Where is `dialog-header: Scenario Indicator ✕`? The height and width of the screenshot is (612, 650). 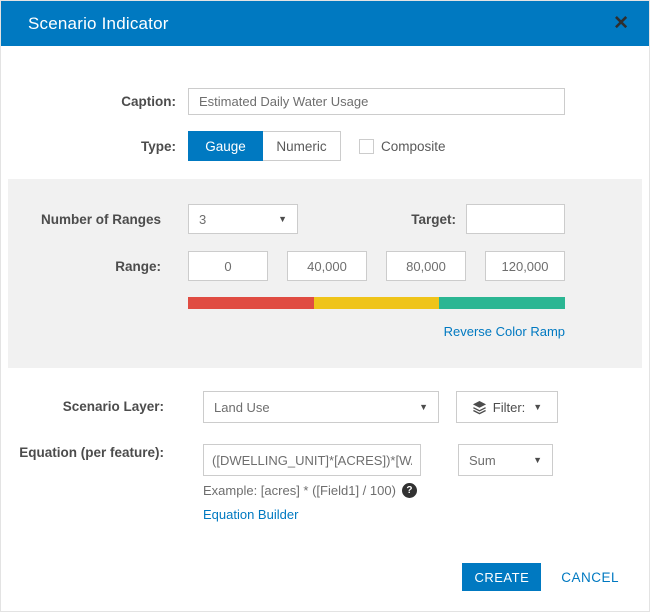
dialog-header: Scenario Indicator ✕ is located at coordinates (325, 23).